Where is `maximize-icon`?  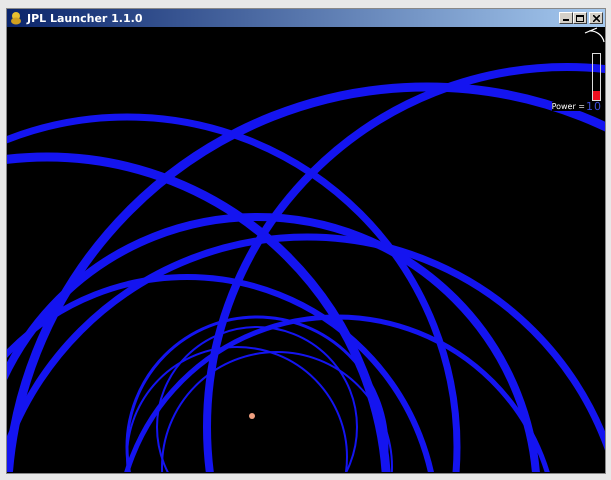
maximize-icon is located at coordinates (580, 18).